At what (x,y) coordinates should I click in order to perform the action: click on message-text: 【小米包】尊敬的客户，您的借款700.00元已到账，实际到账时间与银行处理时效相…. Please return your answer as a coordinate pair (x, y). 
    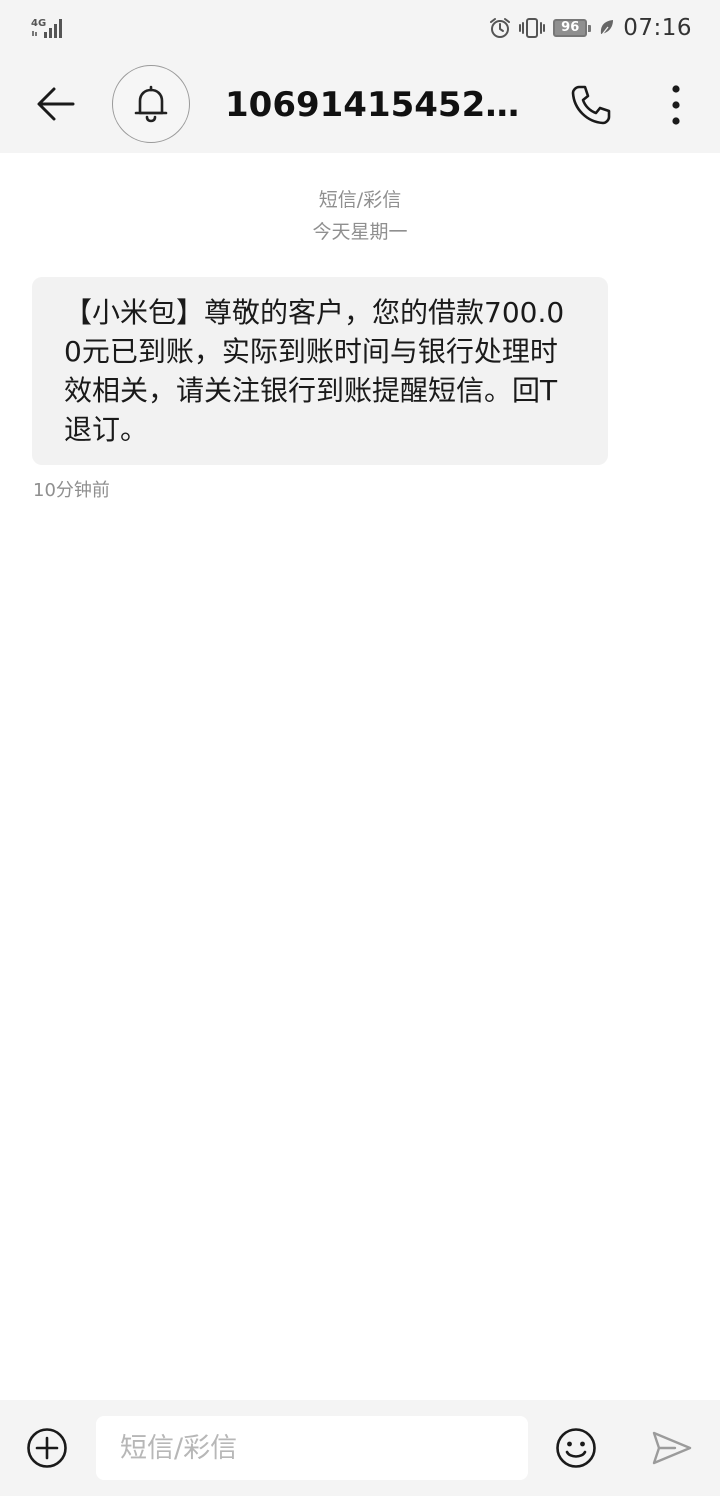
    Looking at the image, I should click on (314, 371).